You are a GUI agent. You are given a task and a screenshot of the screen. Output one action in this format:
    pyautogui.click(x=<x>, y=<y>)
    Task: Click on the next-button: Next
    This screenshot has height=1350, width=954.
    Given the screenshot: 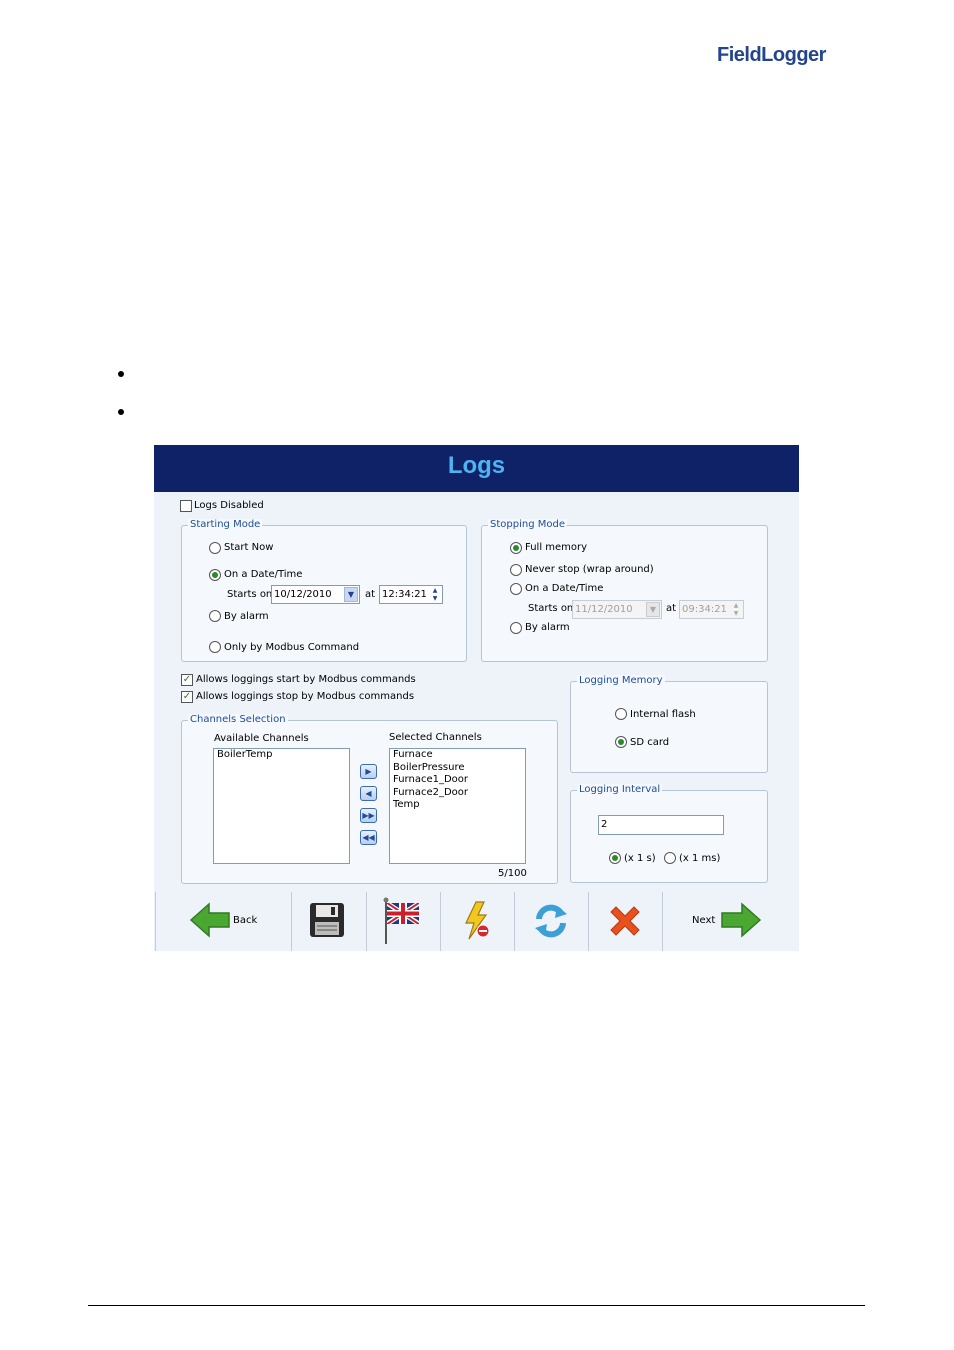 What is the action you would take?
    pyautogui.click(x=730, y=921)
    